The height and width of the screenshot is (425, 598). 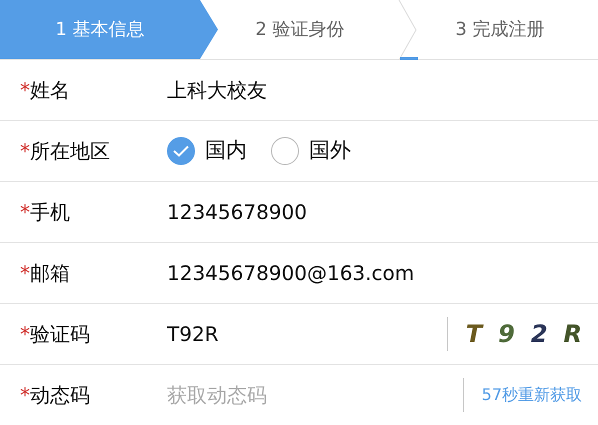 What do you see at coordinates (45, 212) in the screenshot?
I see `field-label: *手机` at bounding box center [45, 212].